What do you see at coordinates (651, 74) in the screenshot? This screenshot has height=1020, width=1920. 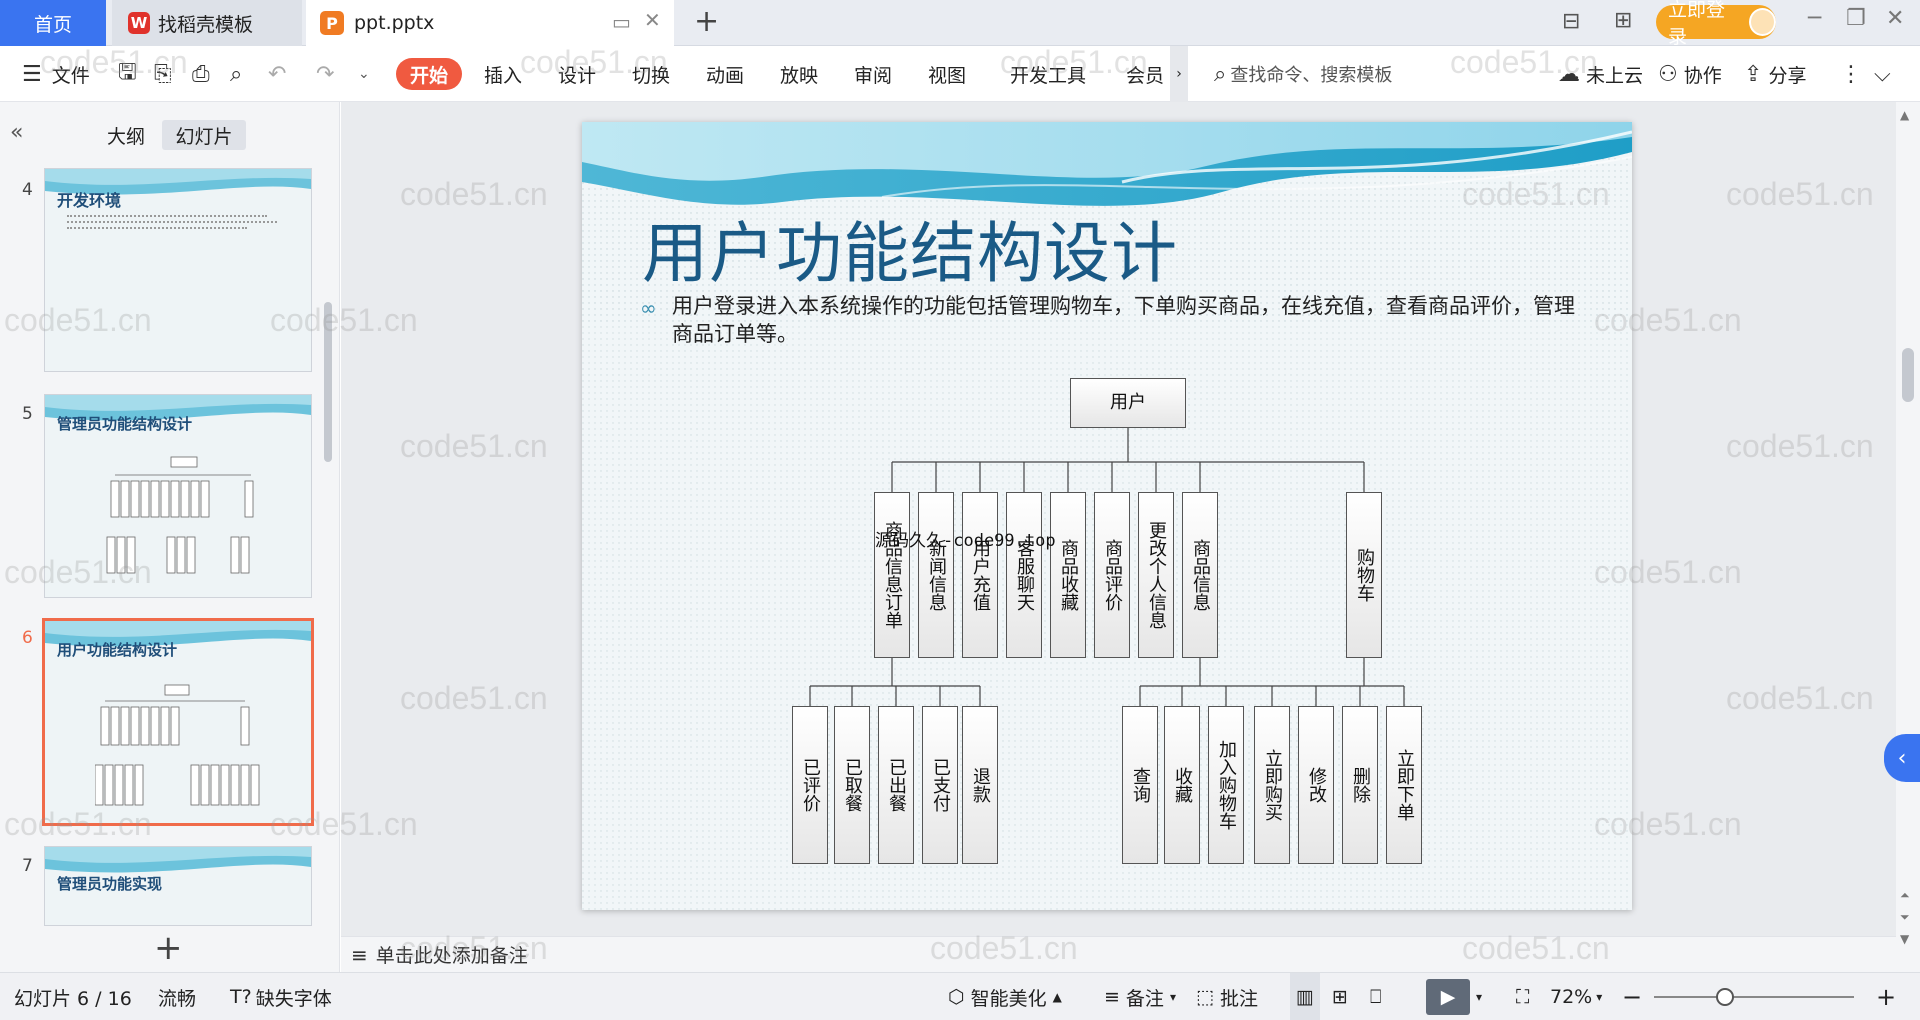 I see `tab-switch: 切换` at bounding box center [651, 74].